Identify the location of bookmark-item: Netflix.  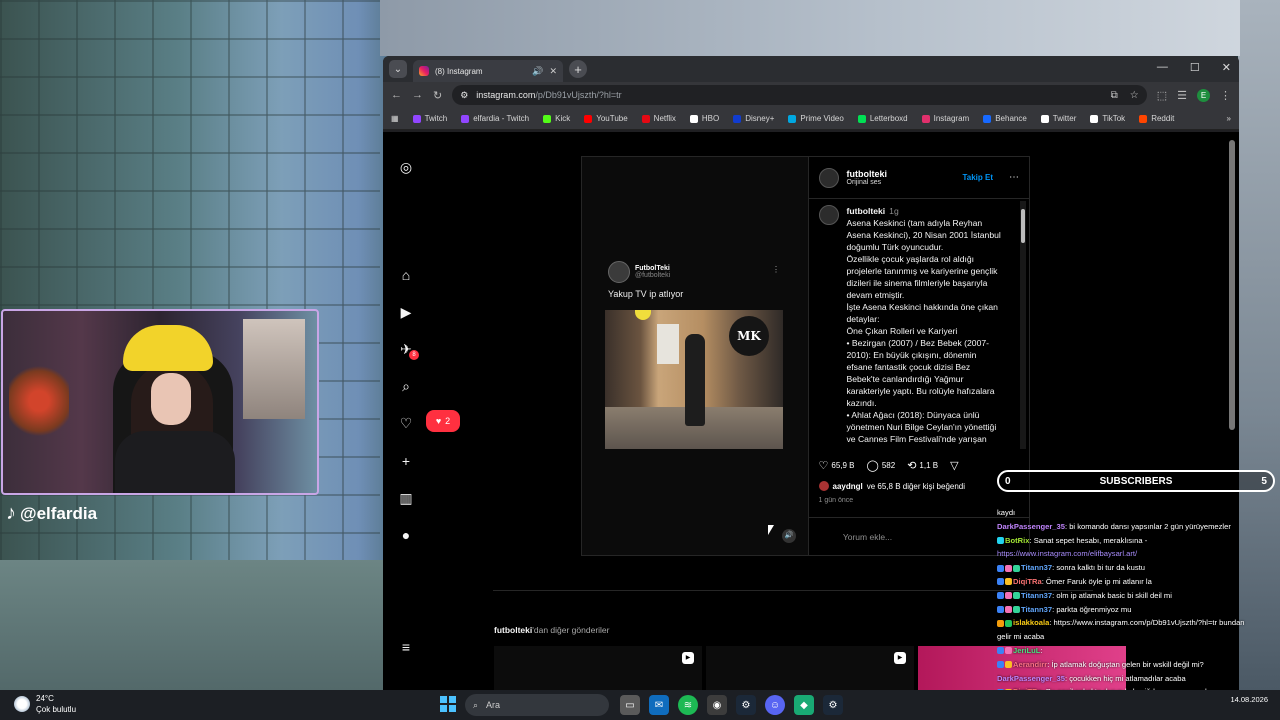
(658, 118).